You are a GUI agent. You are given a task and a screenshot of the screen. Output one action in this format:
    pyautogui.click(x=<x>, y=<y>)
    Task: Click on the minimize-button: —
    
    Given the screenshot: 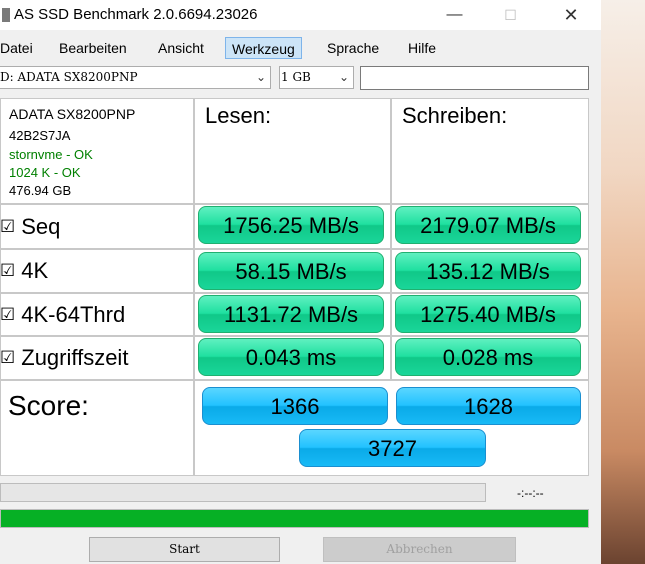 What is the action you would take?
    pyautogui.click(x=454, y=15)
    